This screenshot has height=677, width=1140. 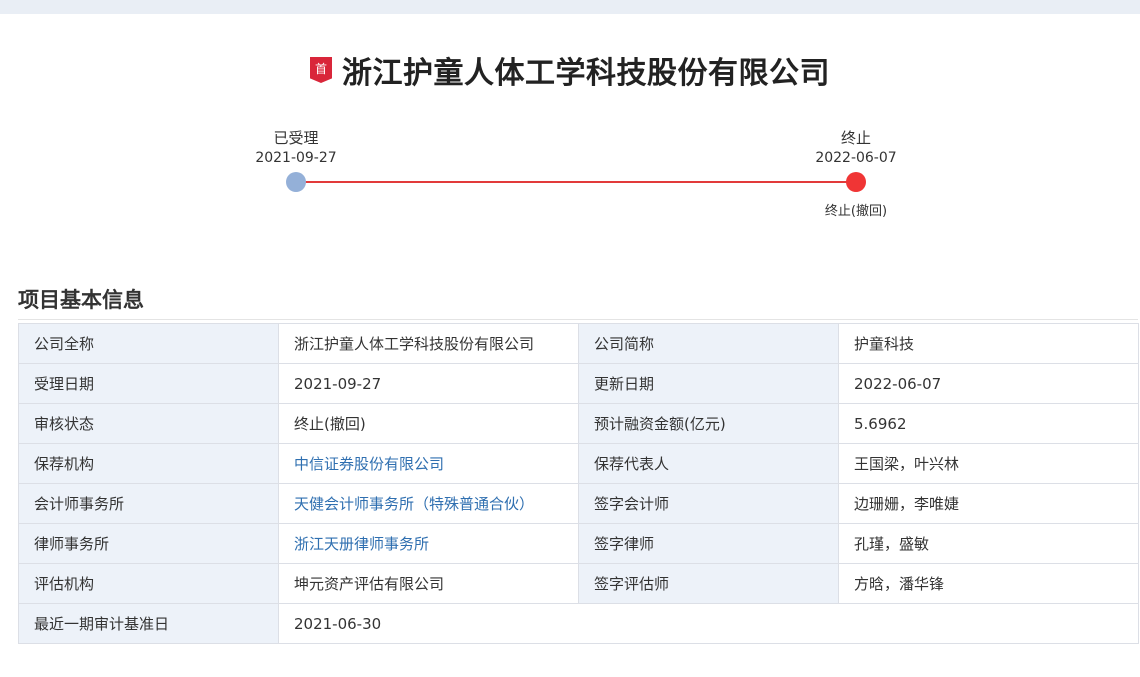 I want to click on law-firm-label: 律师事务所, so click(x=148, y=543).